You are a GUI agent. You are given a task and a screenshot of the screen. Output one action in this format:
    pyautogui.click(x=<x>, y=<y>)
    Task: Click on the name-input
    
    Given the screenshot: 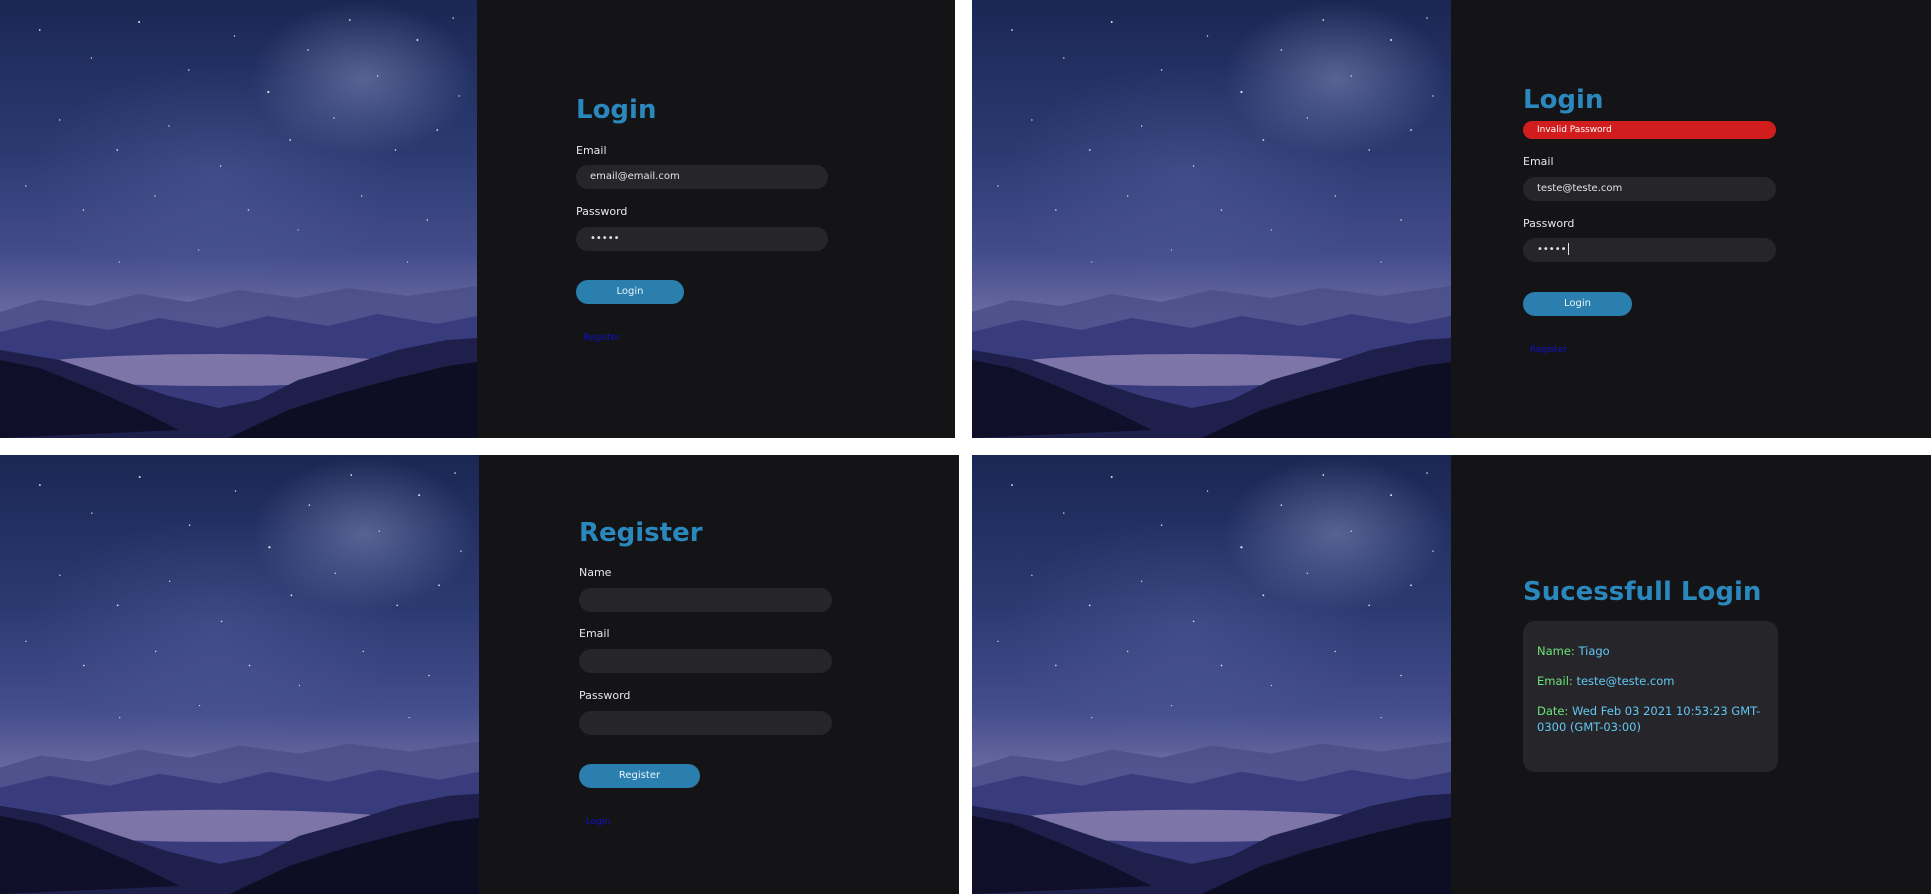 What is the action you would take?
    pyautogui.click(x=705, y=600)
    